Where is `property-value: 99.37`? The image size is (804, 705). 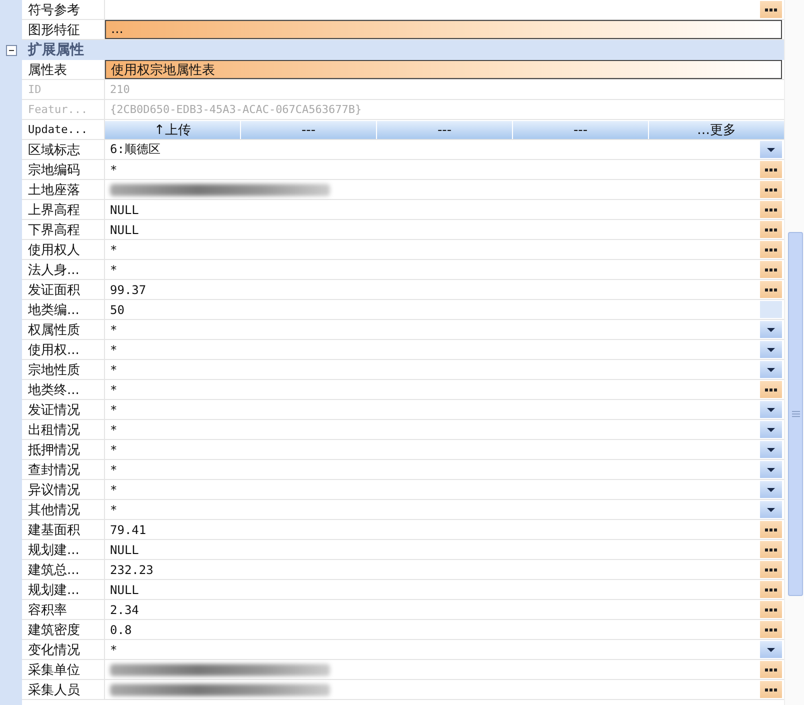 property-value: 99.37 is located at coordinates (128, 289).